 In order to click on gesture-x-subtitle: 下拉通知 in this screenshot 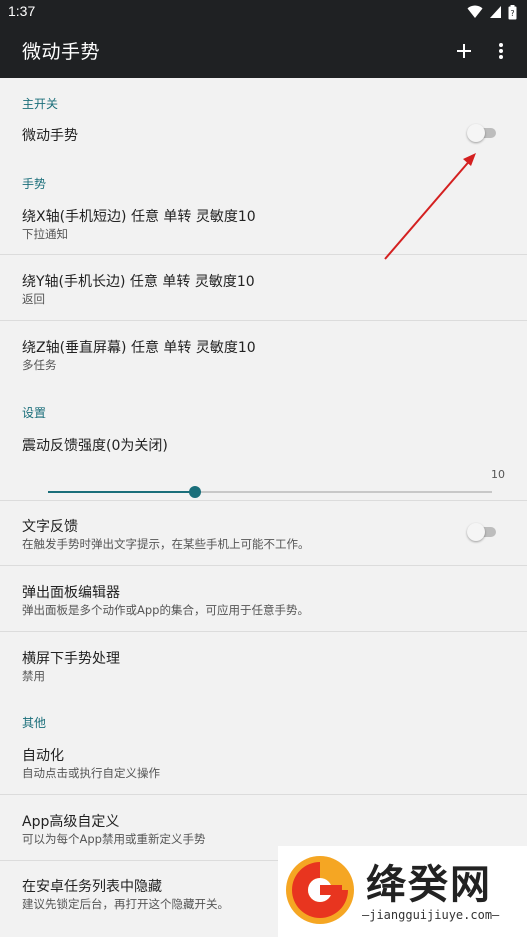, I will do `click(45, 234)`.